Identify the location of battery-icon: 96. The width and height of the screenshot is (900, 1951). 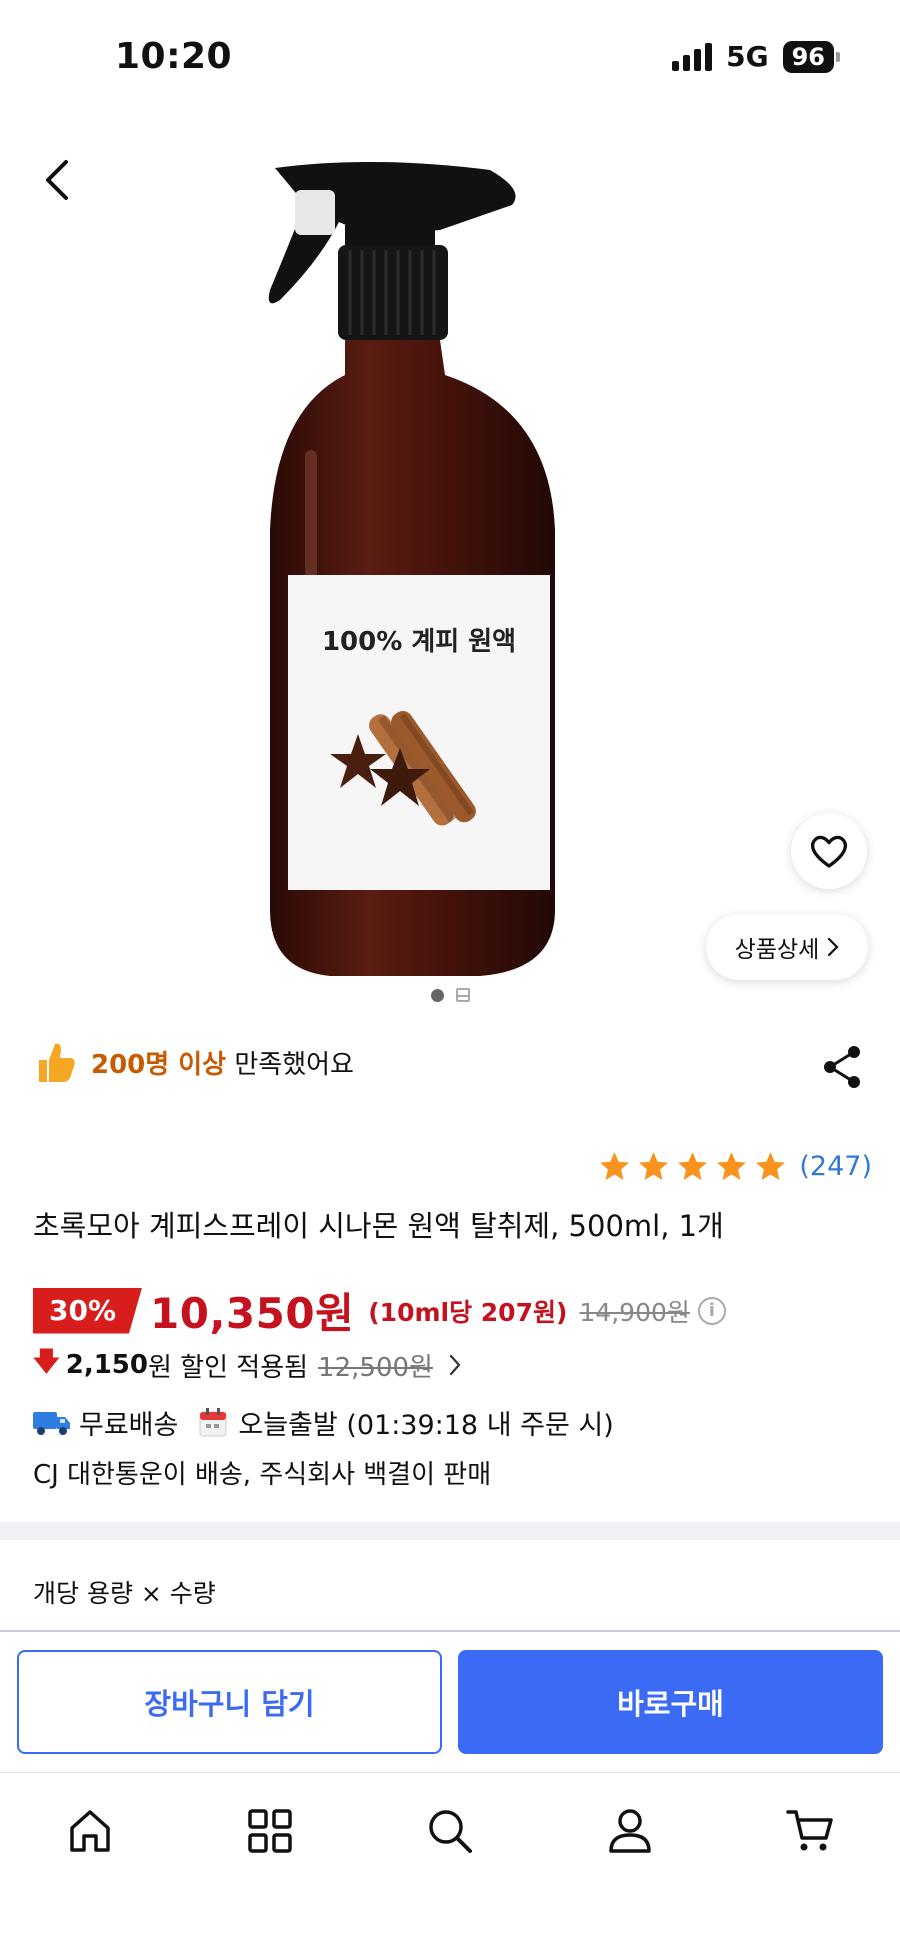
(811, 56).